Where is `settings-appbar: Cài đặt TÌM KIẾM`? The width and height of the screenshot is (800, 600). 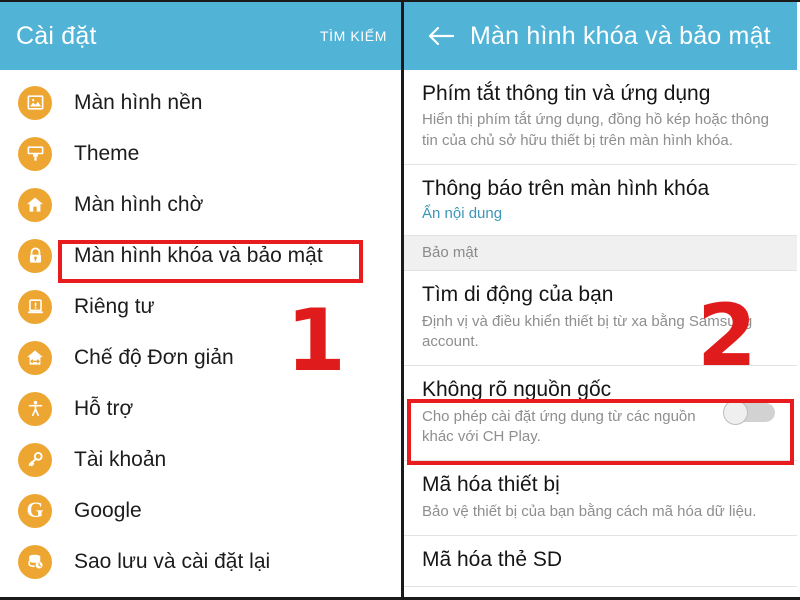 settings-appbar: Cài đặt TÌM KIẾM is located at coordinates (200, 36).